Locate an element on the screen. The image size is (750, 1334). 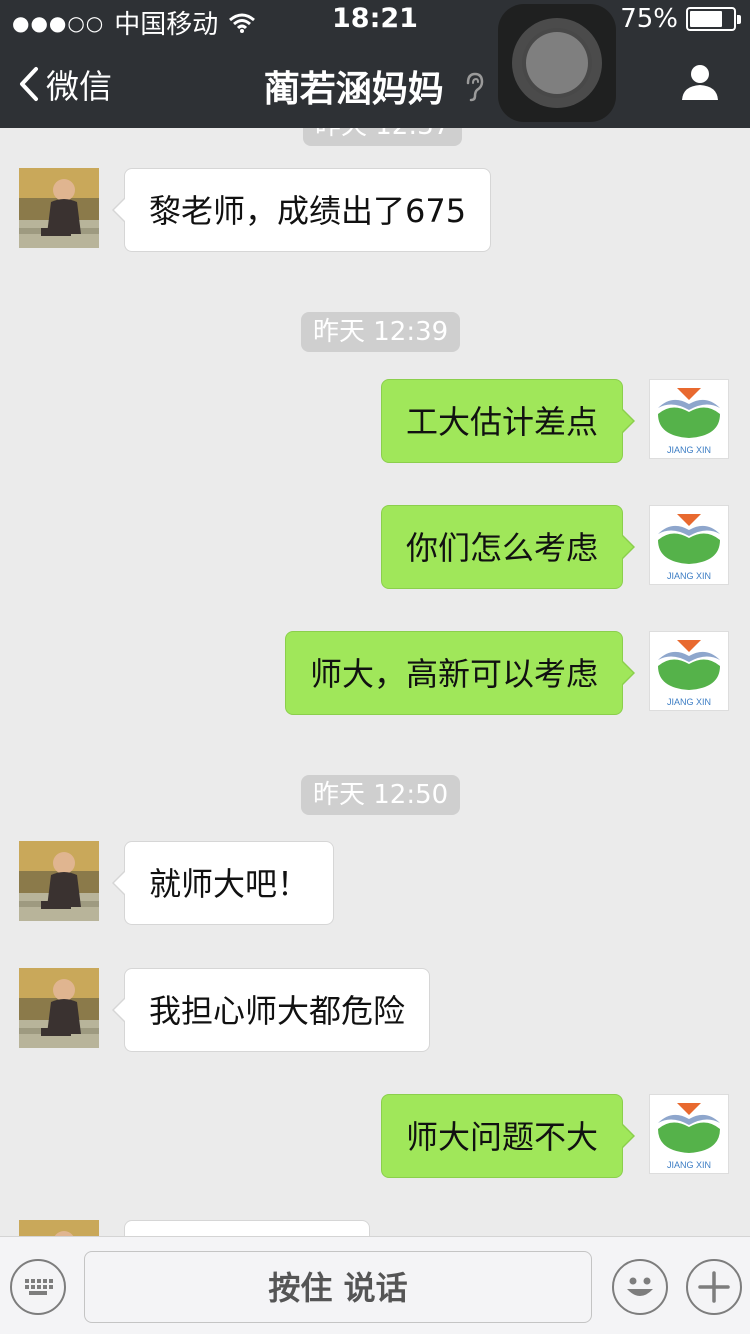
status-right: 75% is located at coordinates (680, 19).